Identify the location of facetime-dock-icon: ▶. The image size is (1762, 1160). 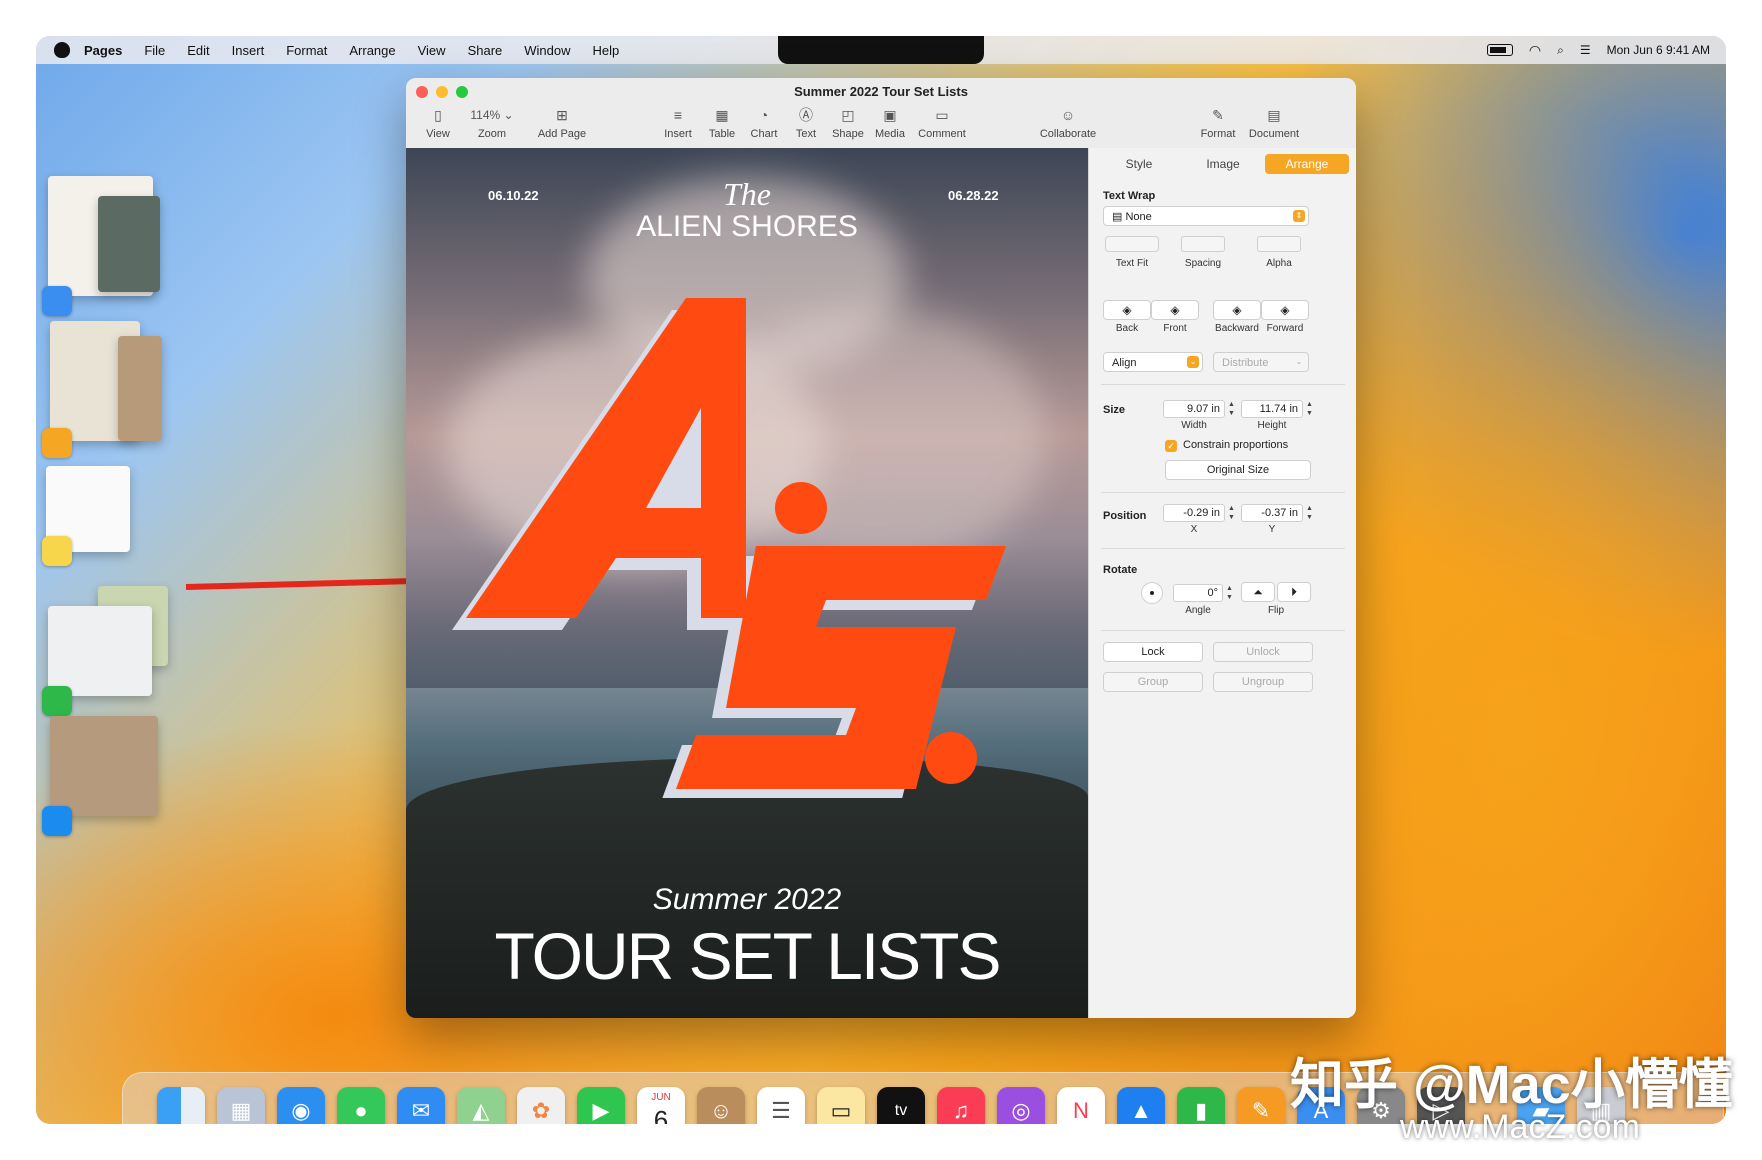
(601, 1105).